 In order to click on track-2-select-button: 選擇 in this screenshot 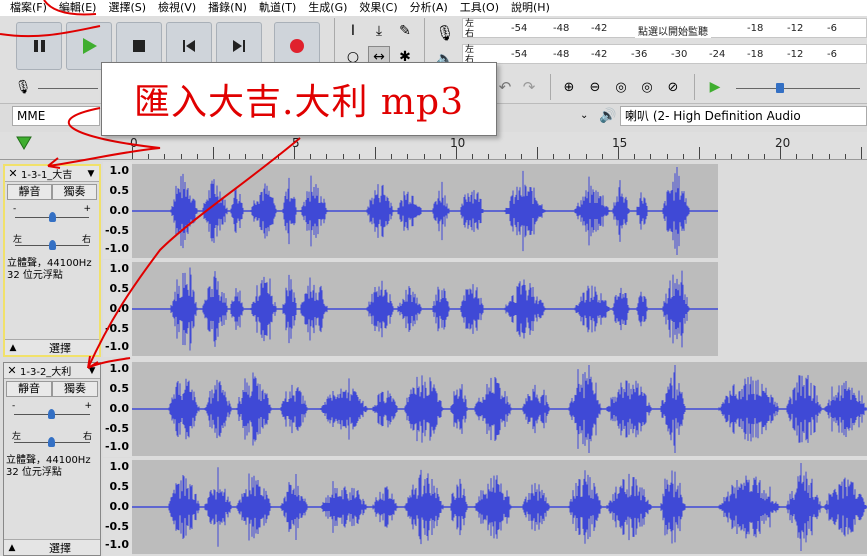, I will do `click(60, 548)`.